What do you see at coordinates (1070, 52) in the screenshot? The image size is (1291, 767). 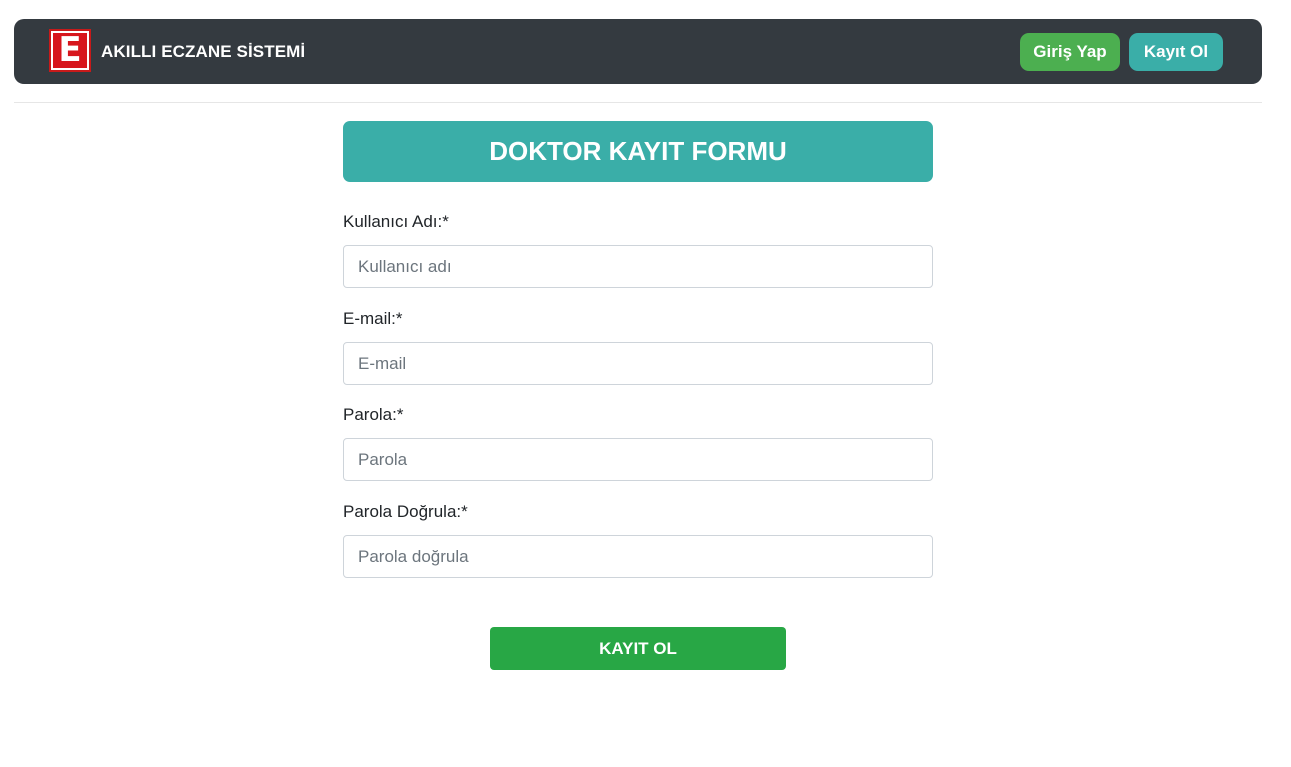 I see `login-button: Giriş Yap` at bounding box center [1070, 52].